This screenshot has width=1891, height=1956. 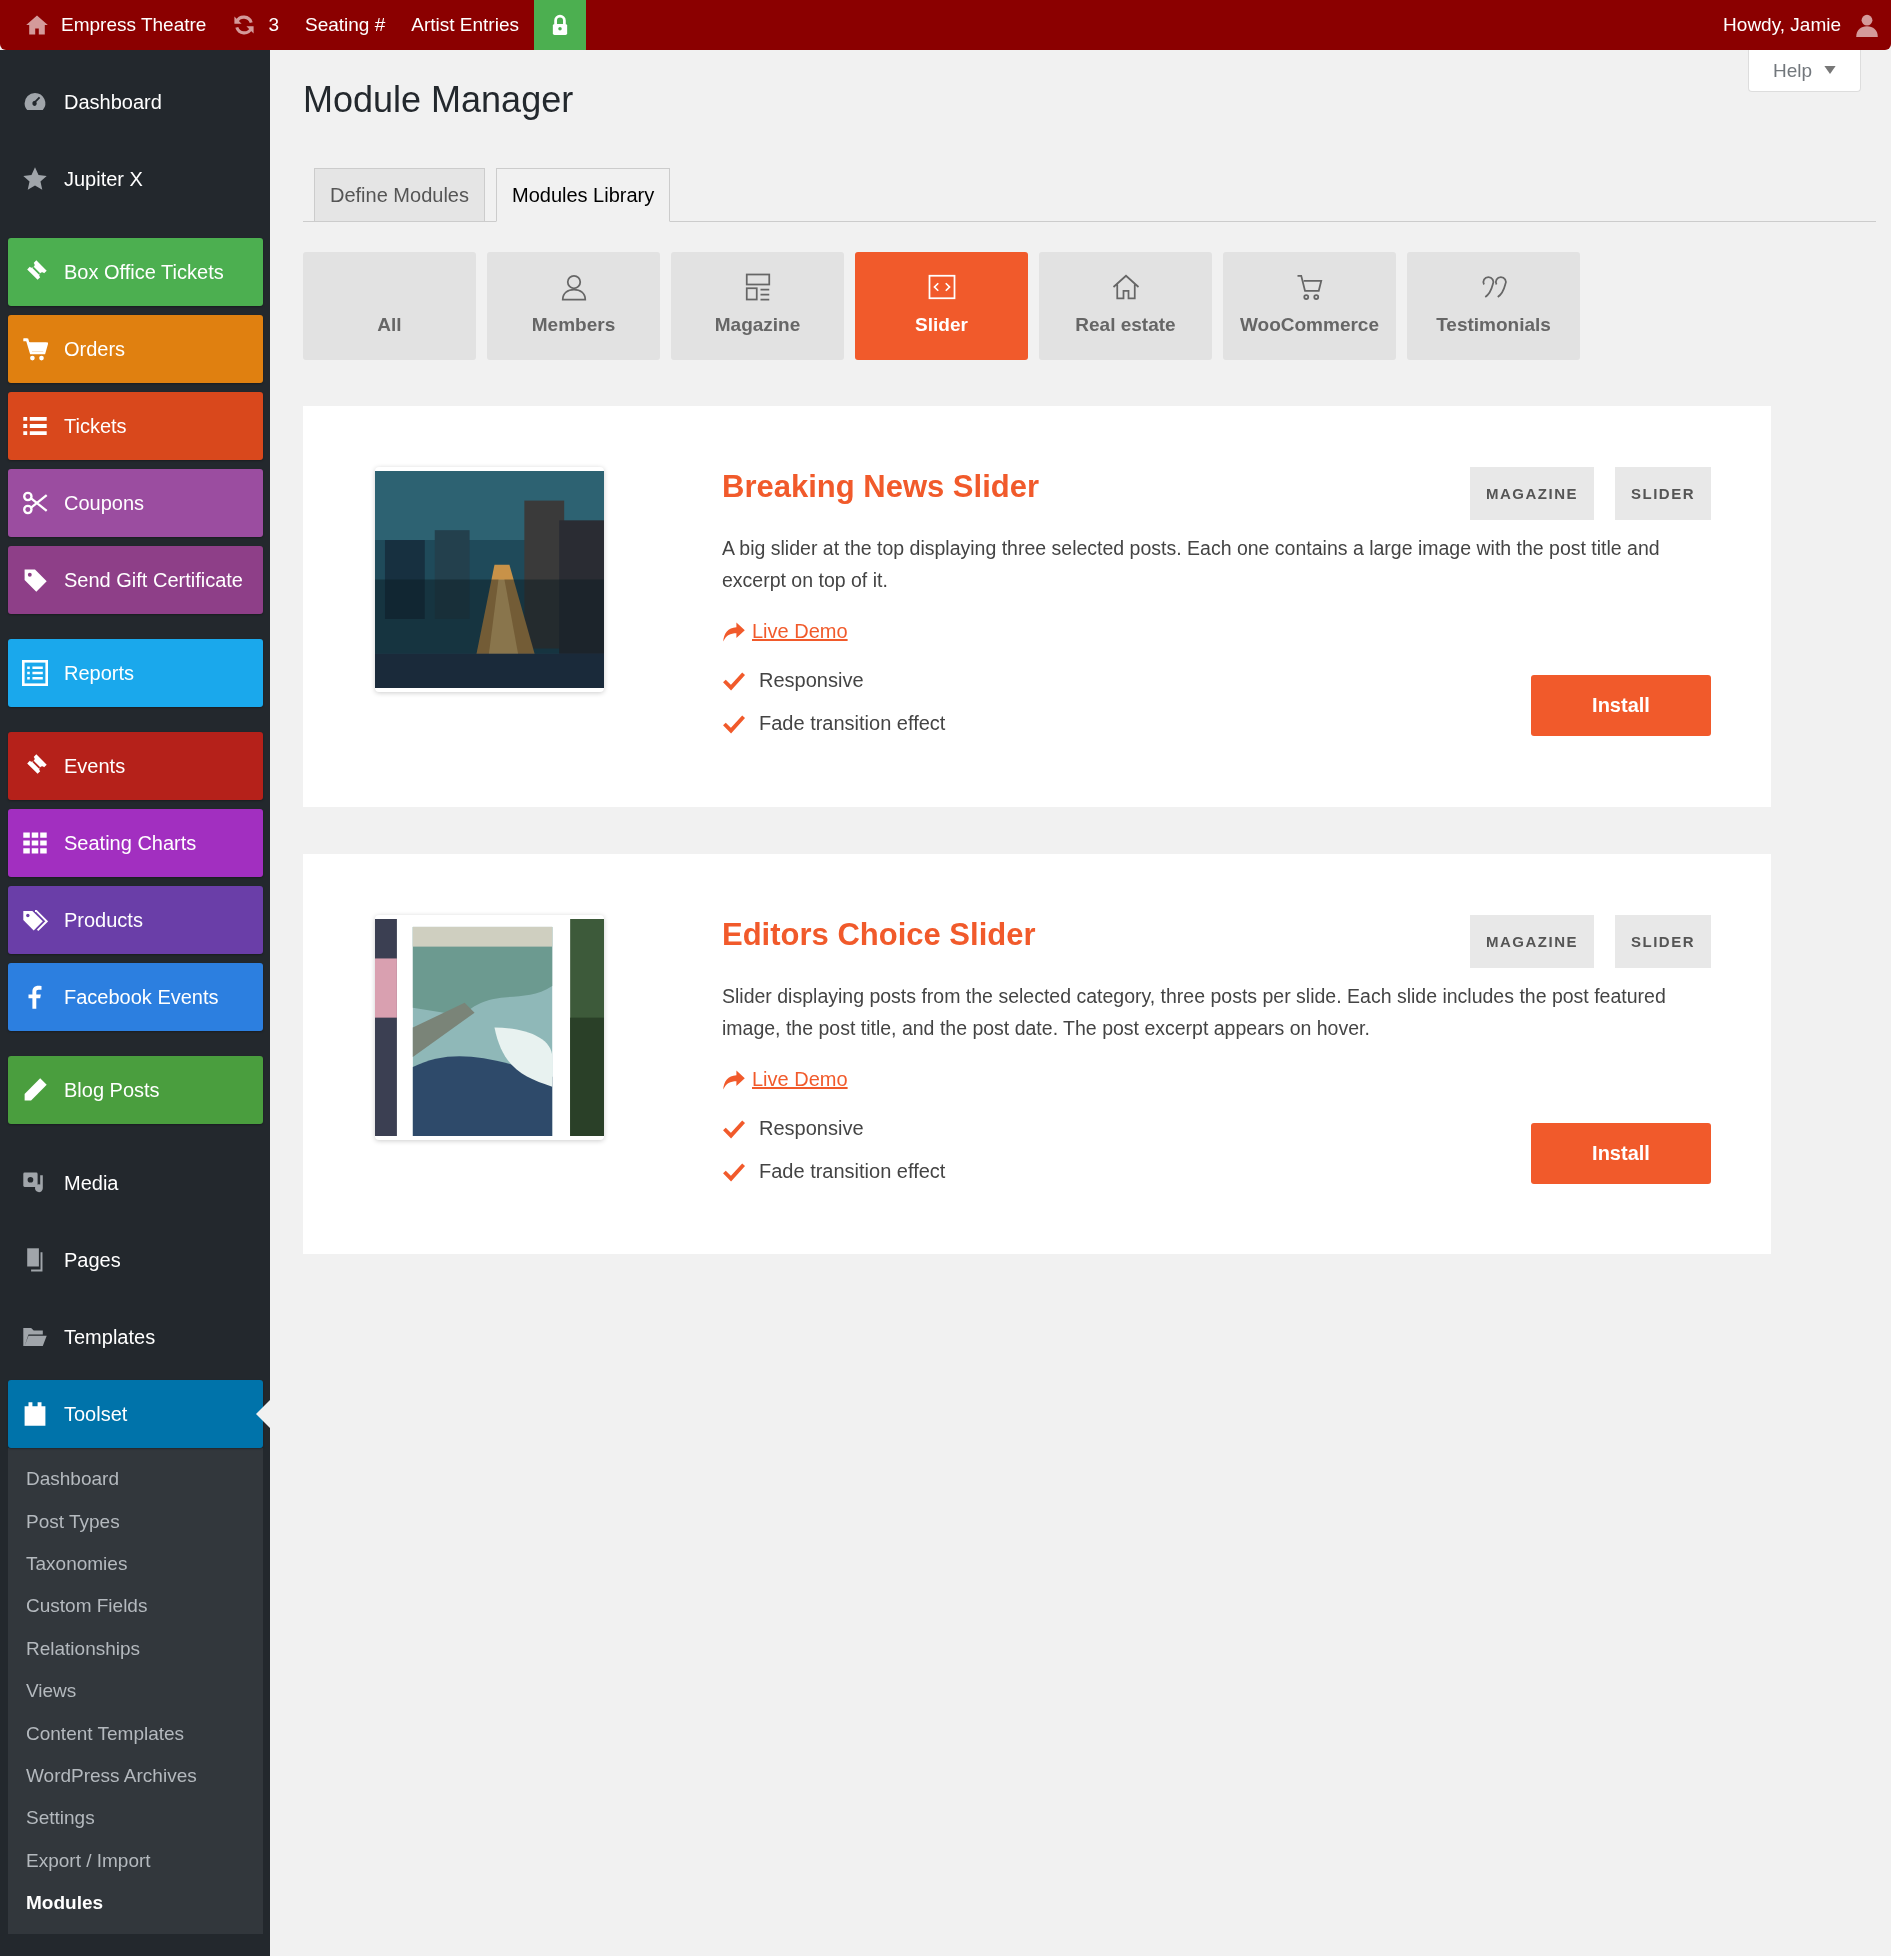 I want to click on user-icon, so click(x=1867, y=25).